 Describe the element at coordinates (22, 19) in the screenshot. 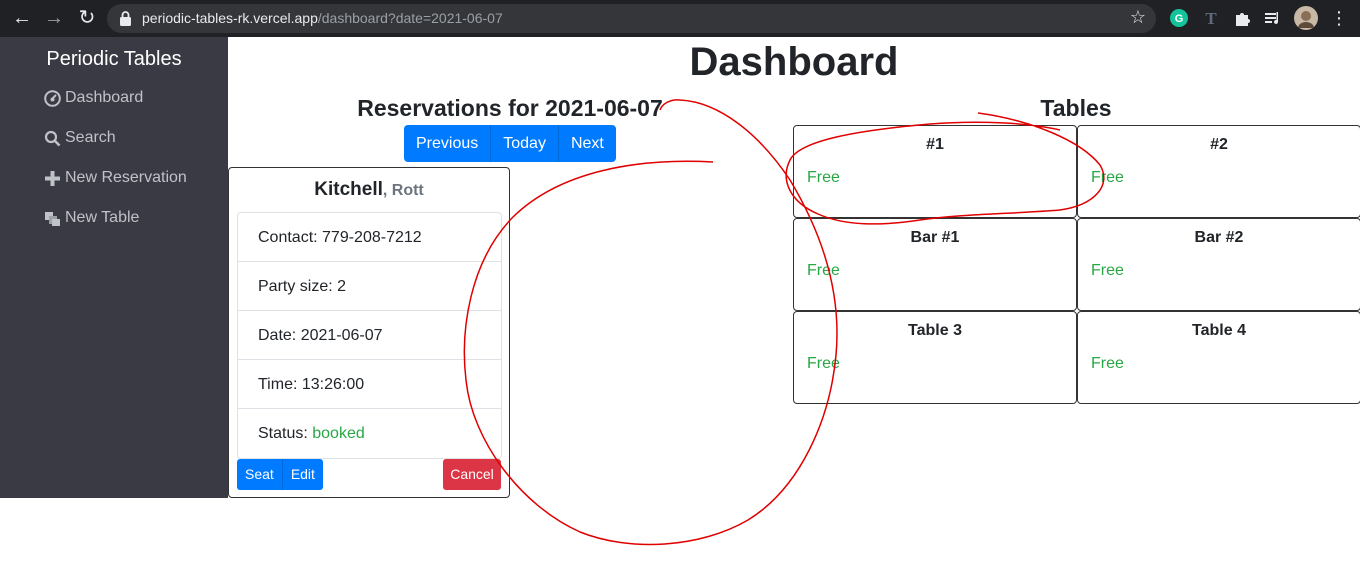

I see `back-icon: ←` at that location.